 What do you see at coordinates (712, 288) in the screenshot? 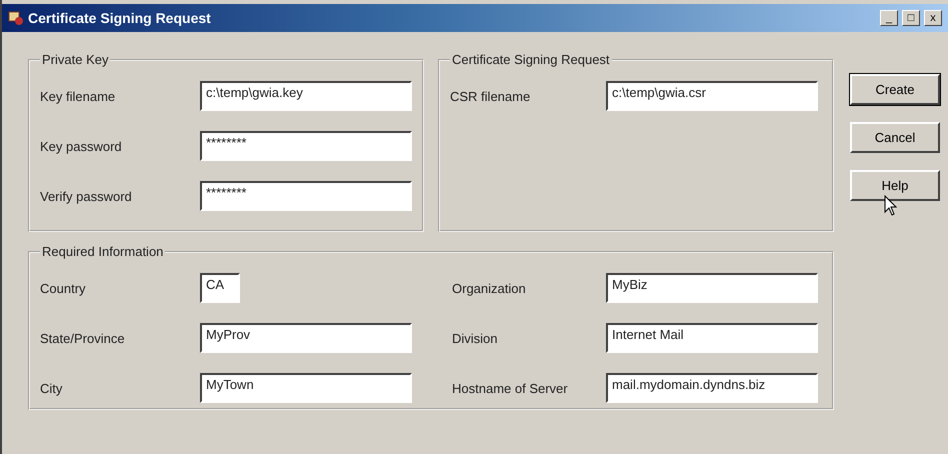
I see `input-field: MyBiz` at bounding box center [712, 288].